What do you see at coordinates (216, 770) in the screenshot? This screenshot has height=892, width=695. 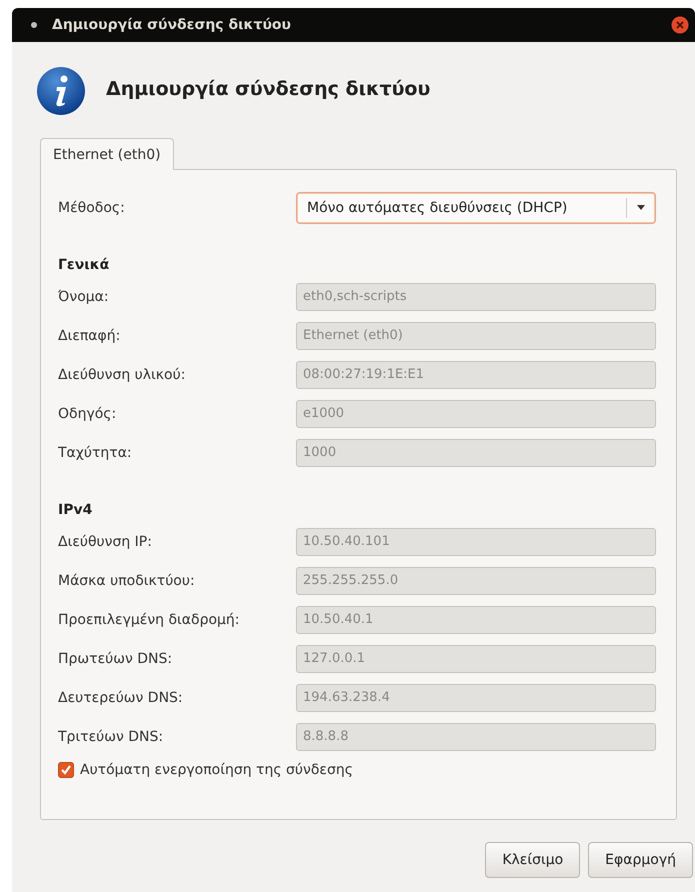 I see `checkbox-label: Αυτόματη ενεργοποίηση της σύνδεσης` at bounding box center [216, 770].